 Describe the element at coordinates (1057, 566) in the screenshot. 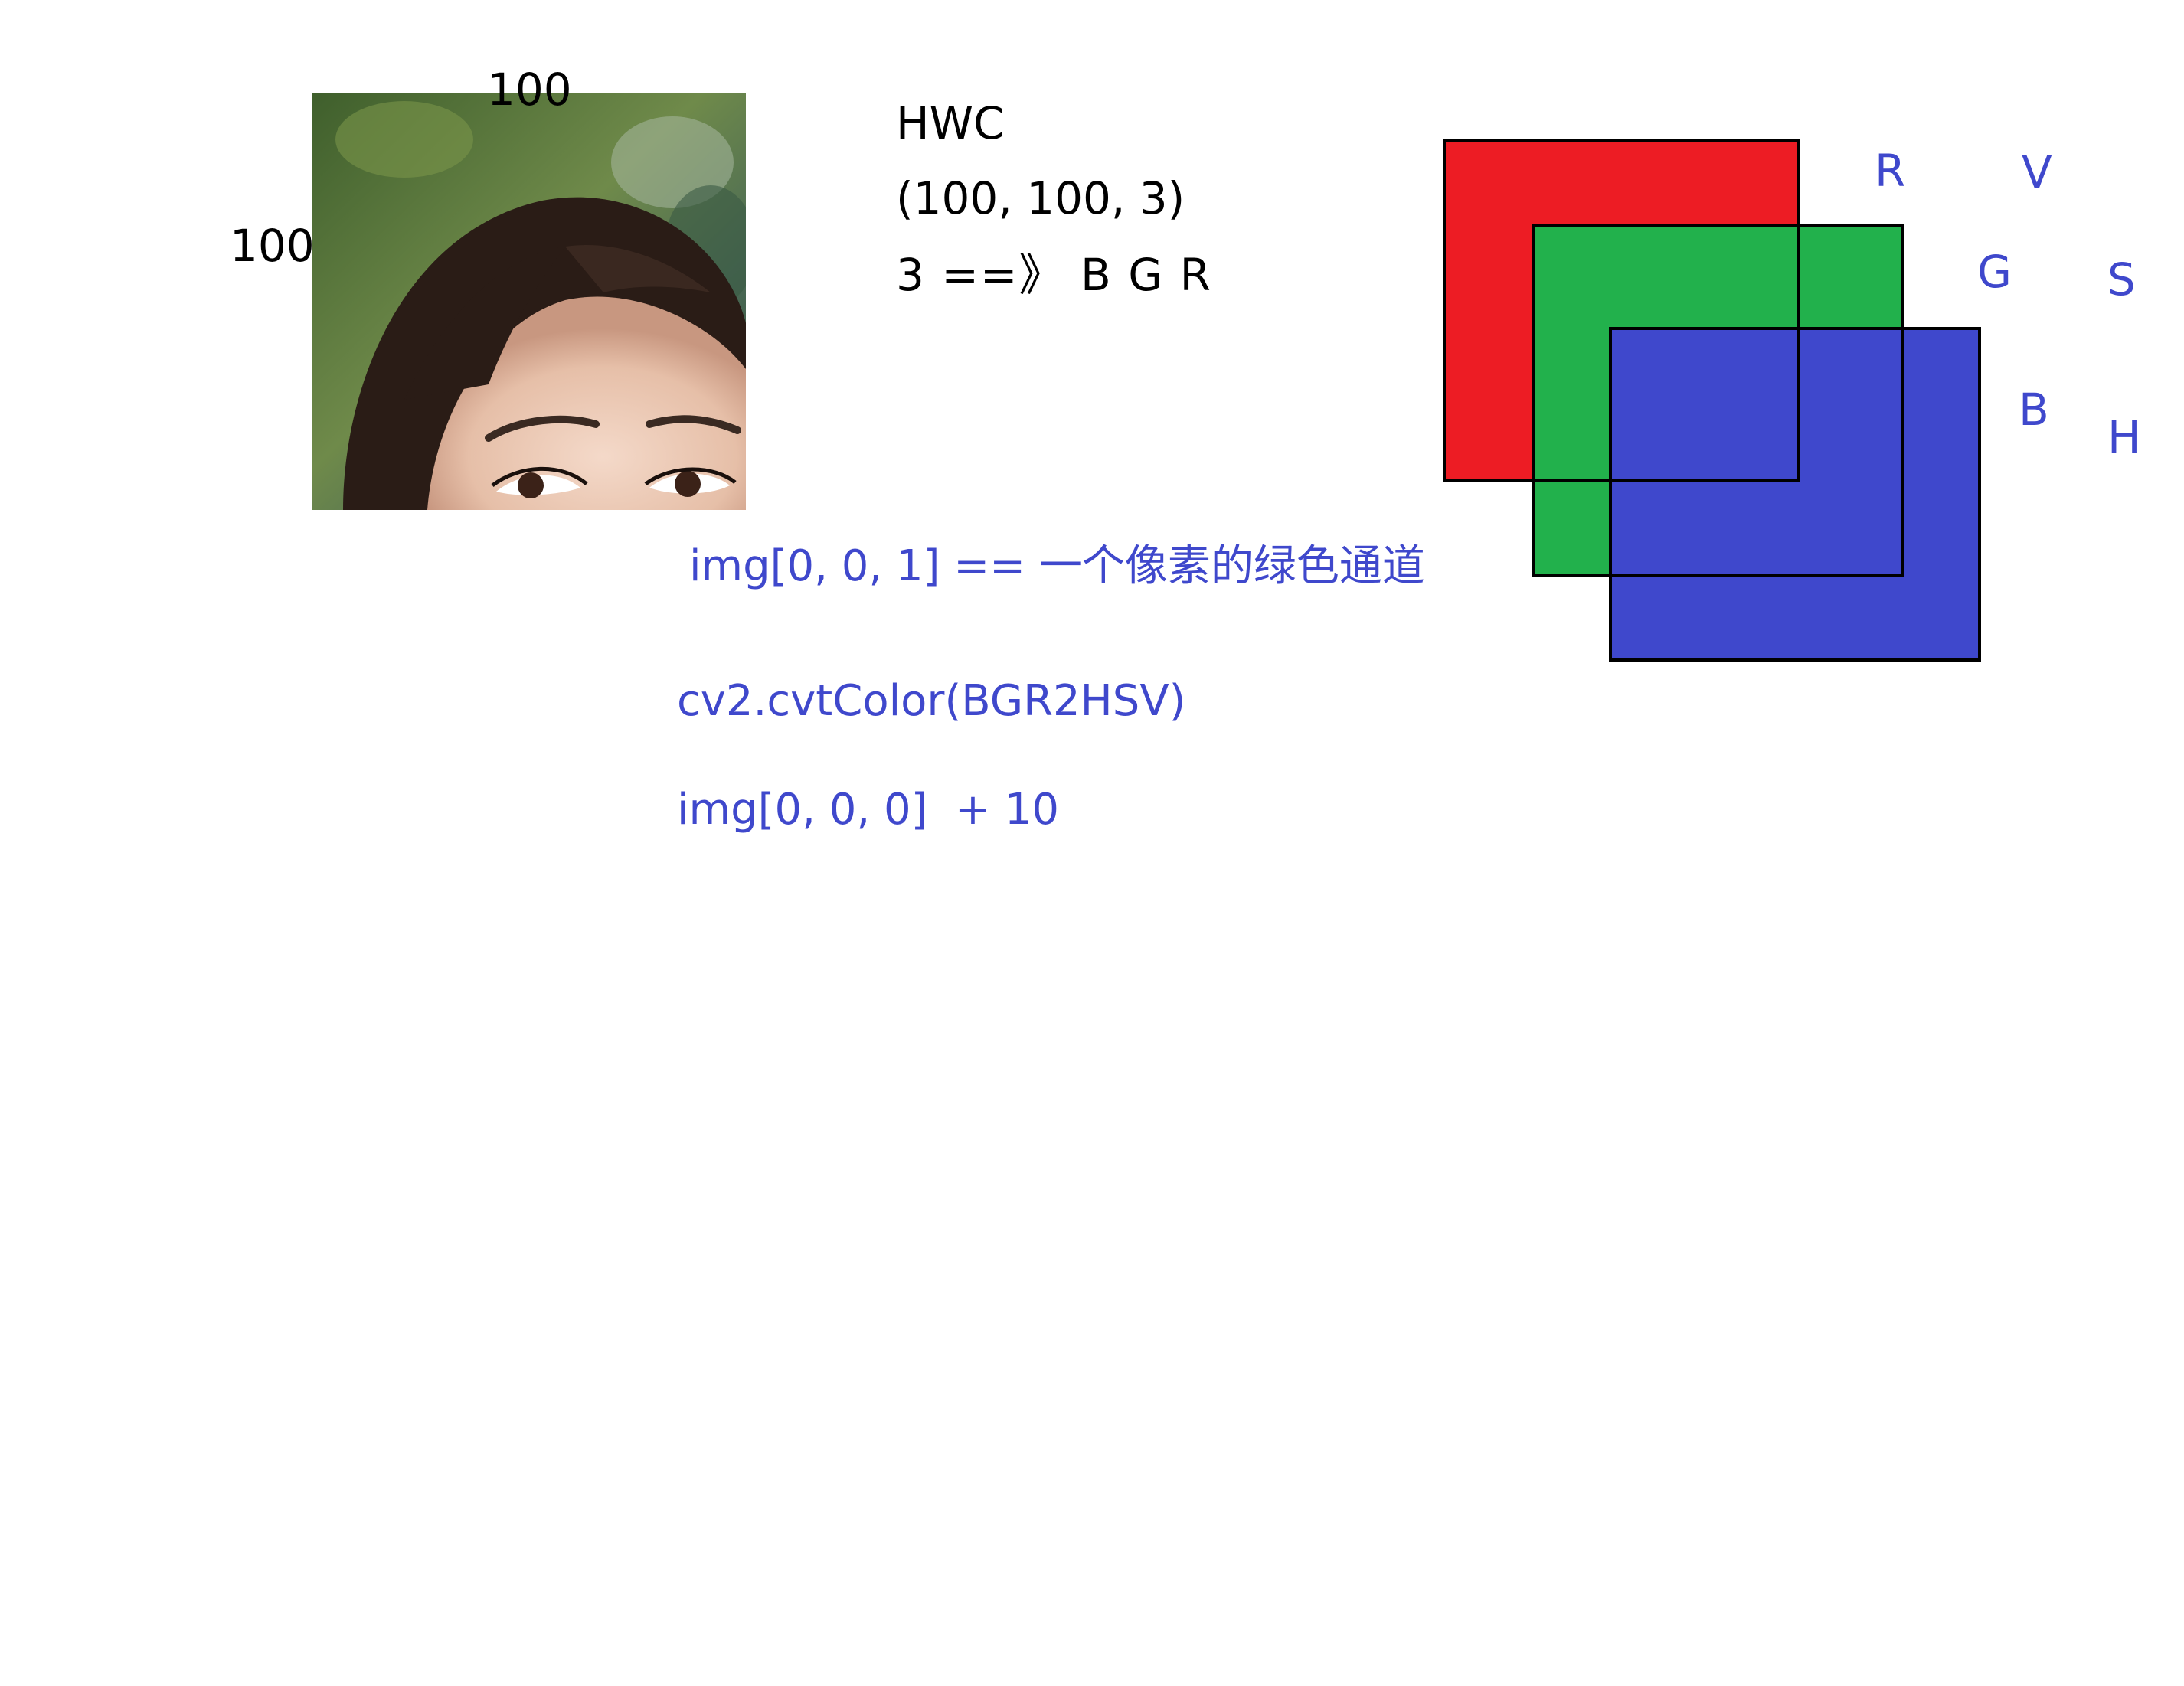

I see `pixel-index-line: img[0, 0, 1] == 一个像素的绿色通道` at that location.